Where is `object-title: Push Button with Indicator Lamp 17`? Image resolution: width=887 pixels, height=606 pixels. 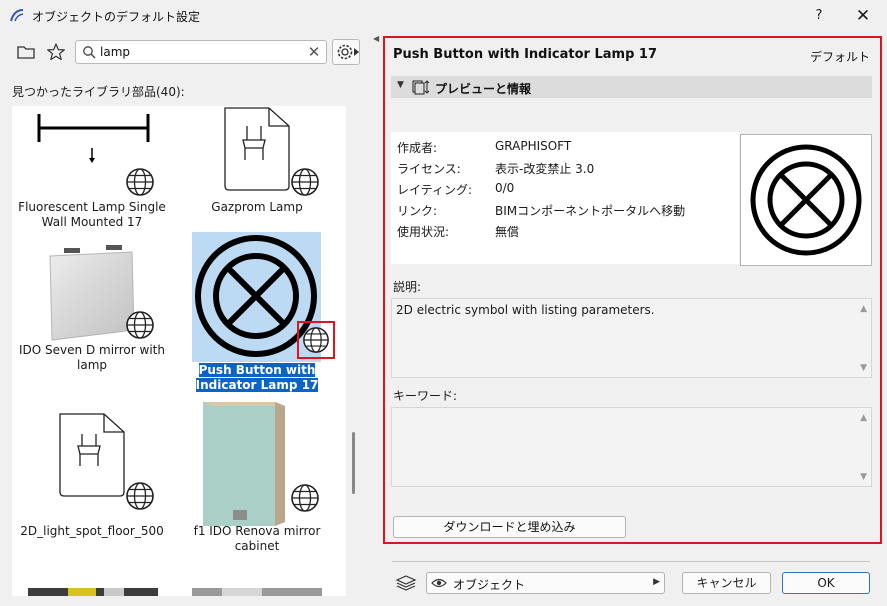 object-title: Push Button with Indicator Lamp 17 is located at coordinates (525, 54).